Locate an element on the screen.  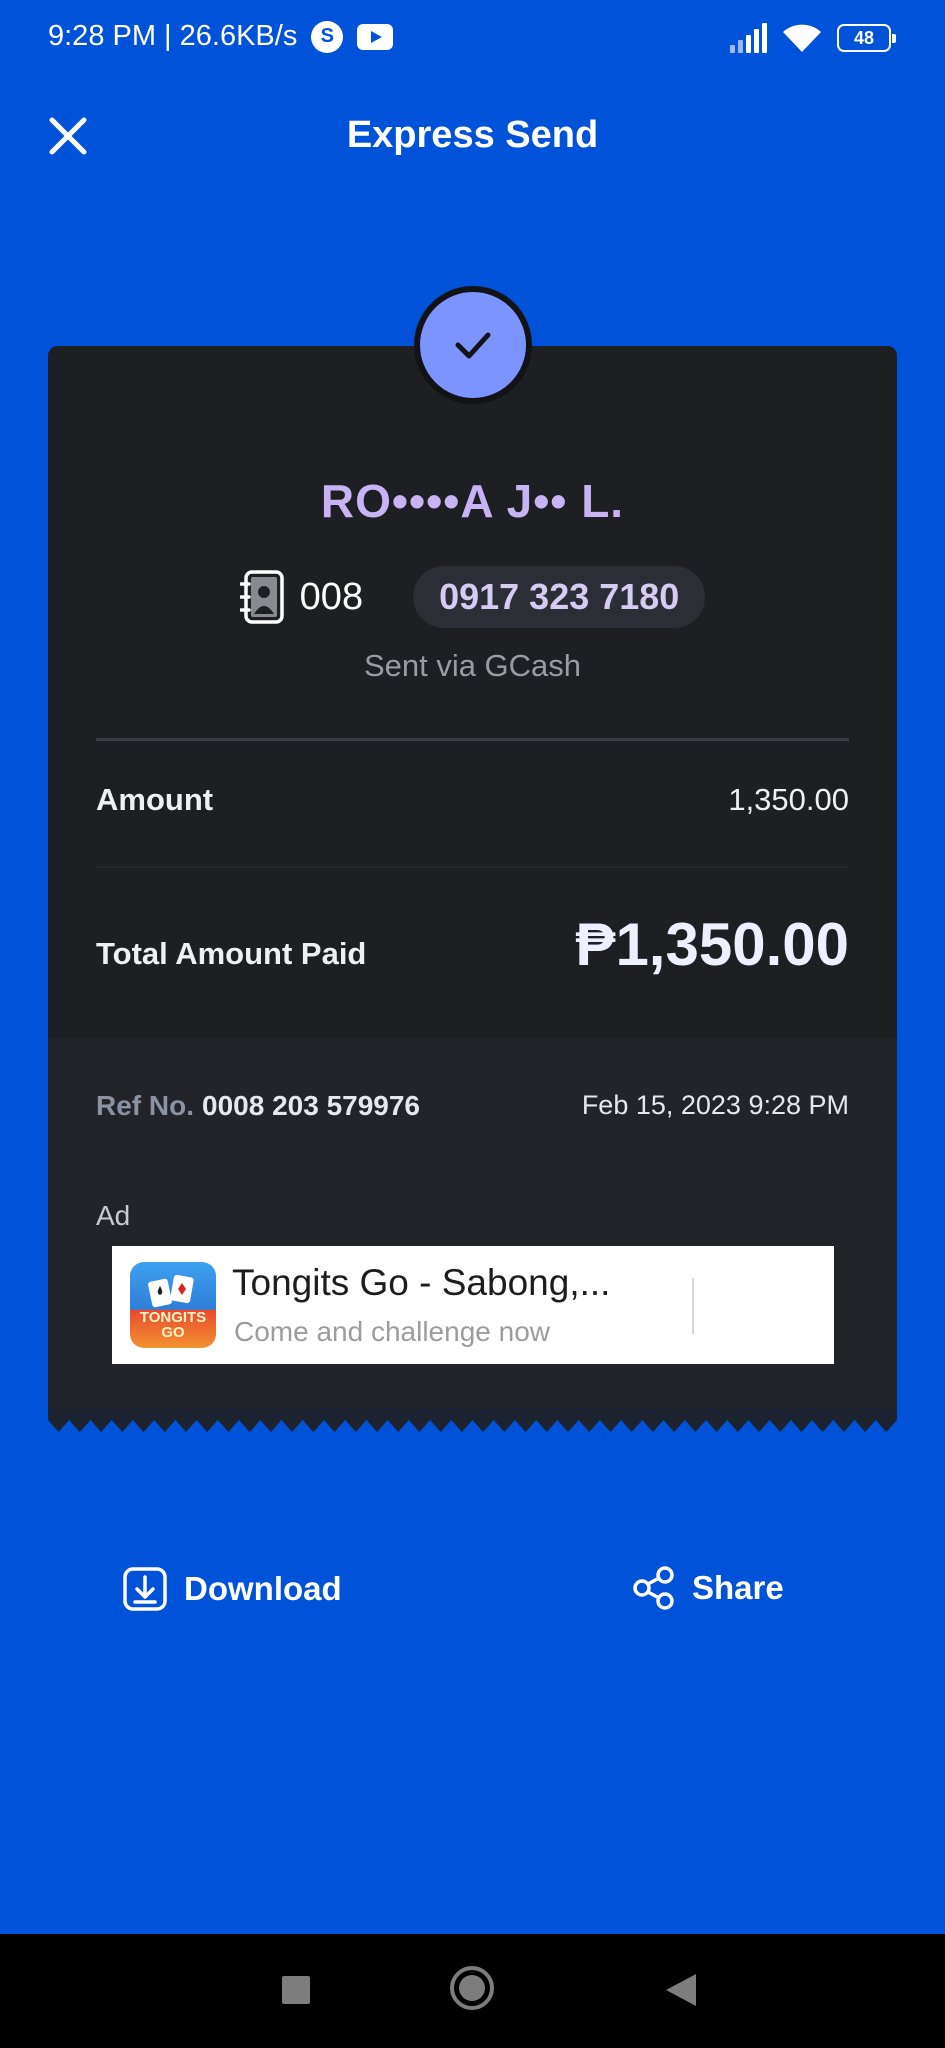
ad-logo-text: TONGITS GO is located at coordinates (173, 1325).